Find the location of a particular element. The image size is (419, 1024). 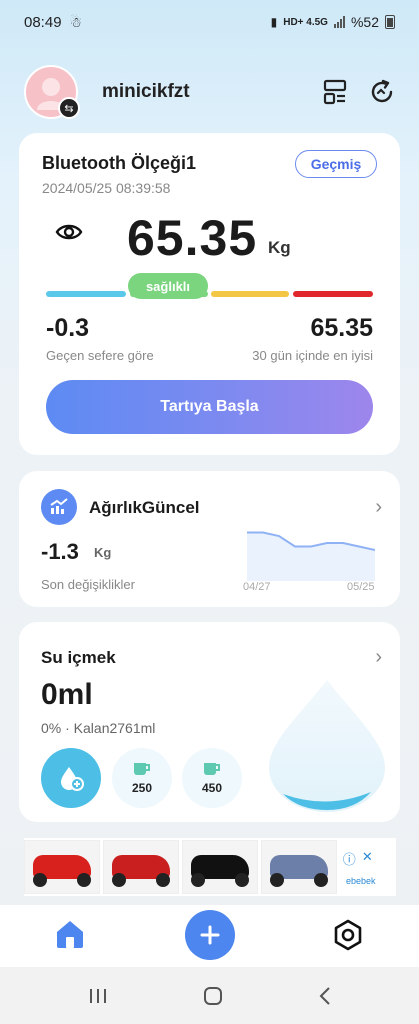

battery-label: %52 is located at coordinates (364, 22).